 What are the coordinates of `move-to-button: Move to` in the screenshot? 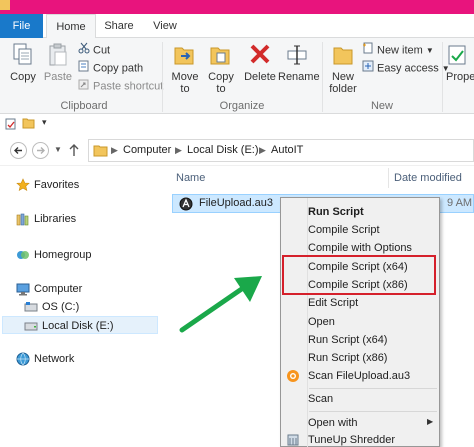 It's located at (185, 68).